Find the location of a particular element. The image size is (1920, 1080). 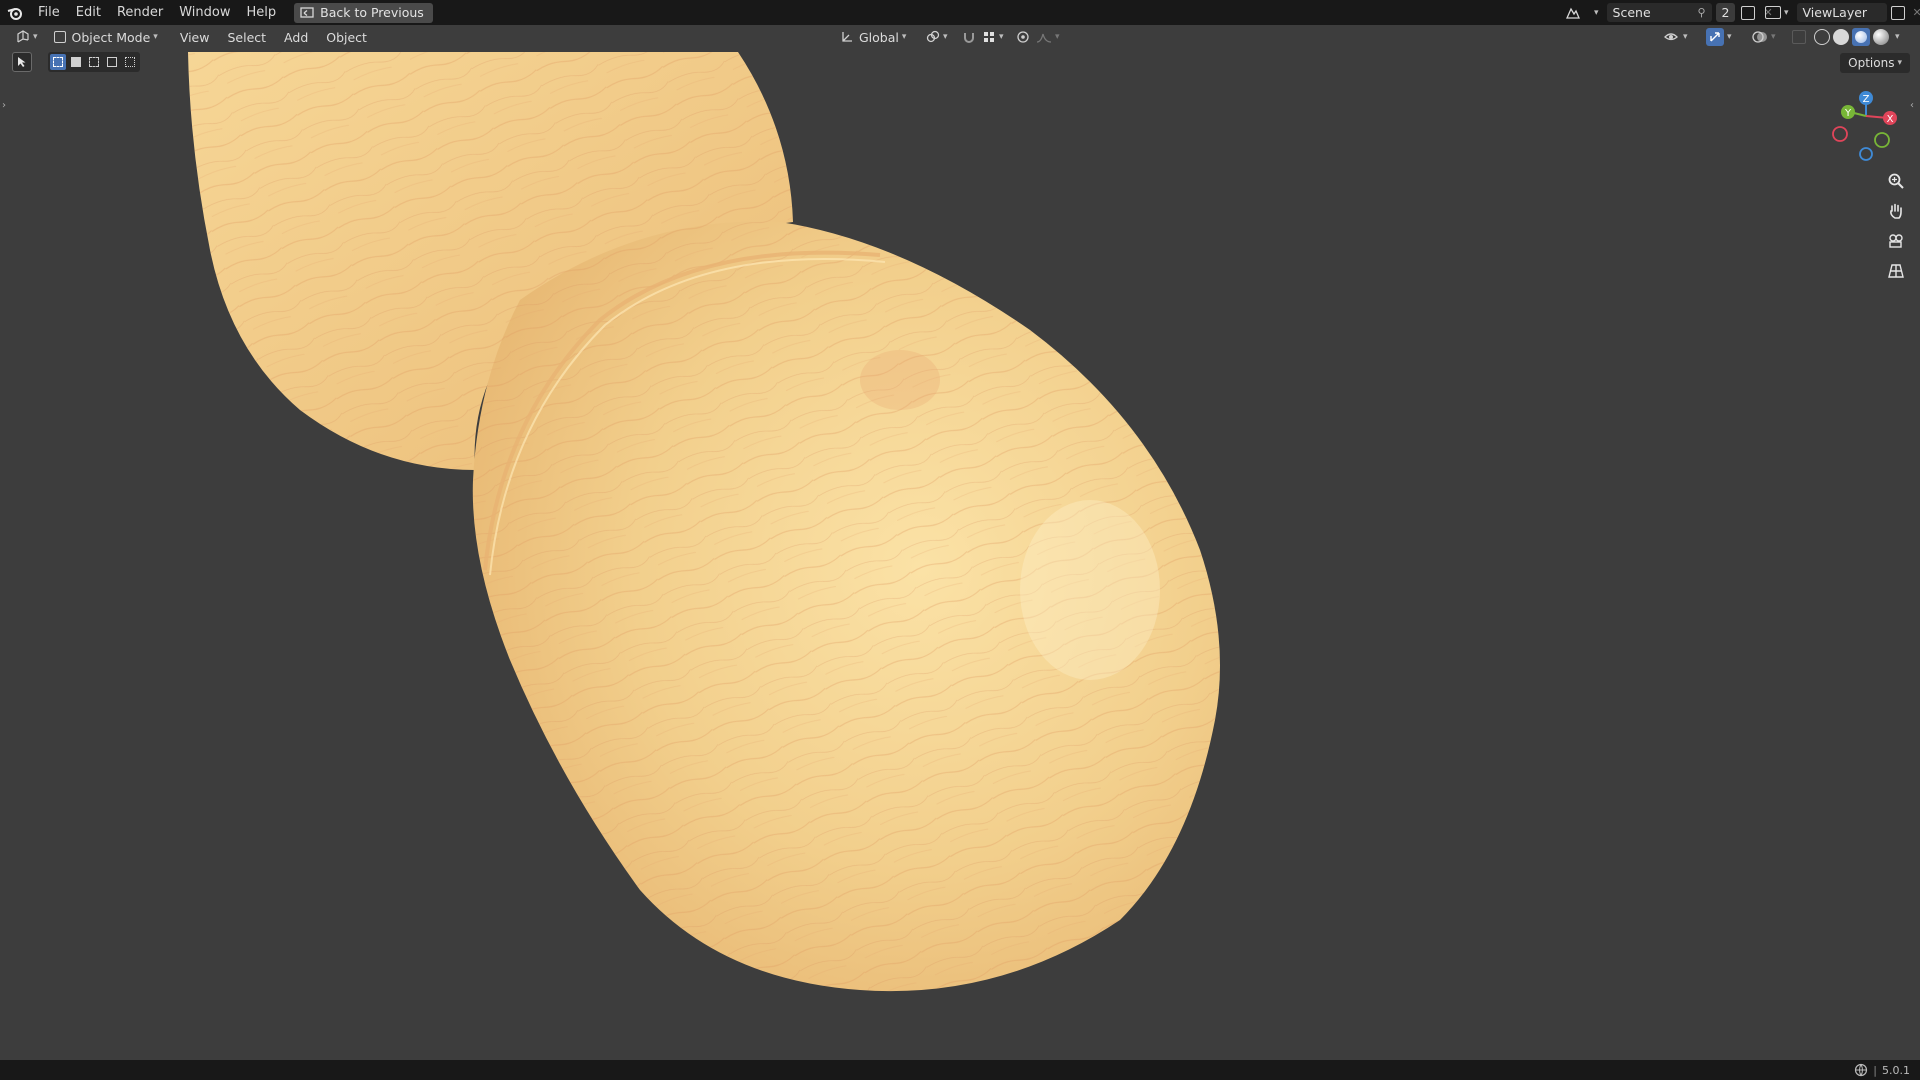

menu-help: Help is located at coordinates (262, 12).